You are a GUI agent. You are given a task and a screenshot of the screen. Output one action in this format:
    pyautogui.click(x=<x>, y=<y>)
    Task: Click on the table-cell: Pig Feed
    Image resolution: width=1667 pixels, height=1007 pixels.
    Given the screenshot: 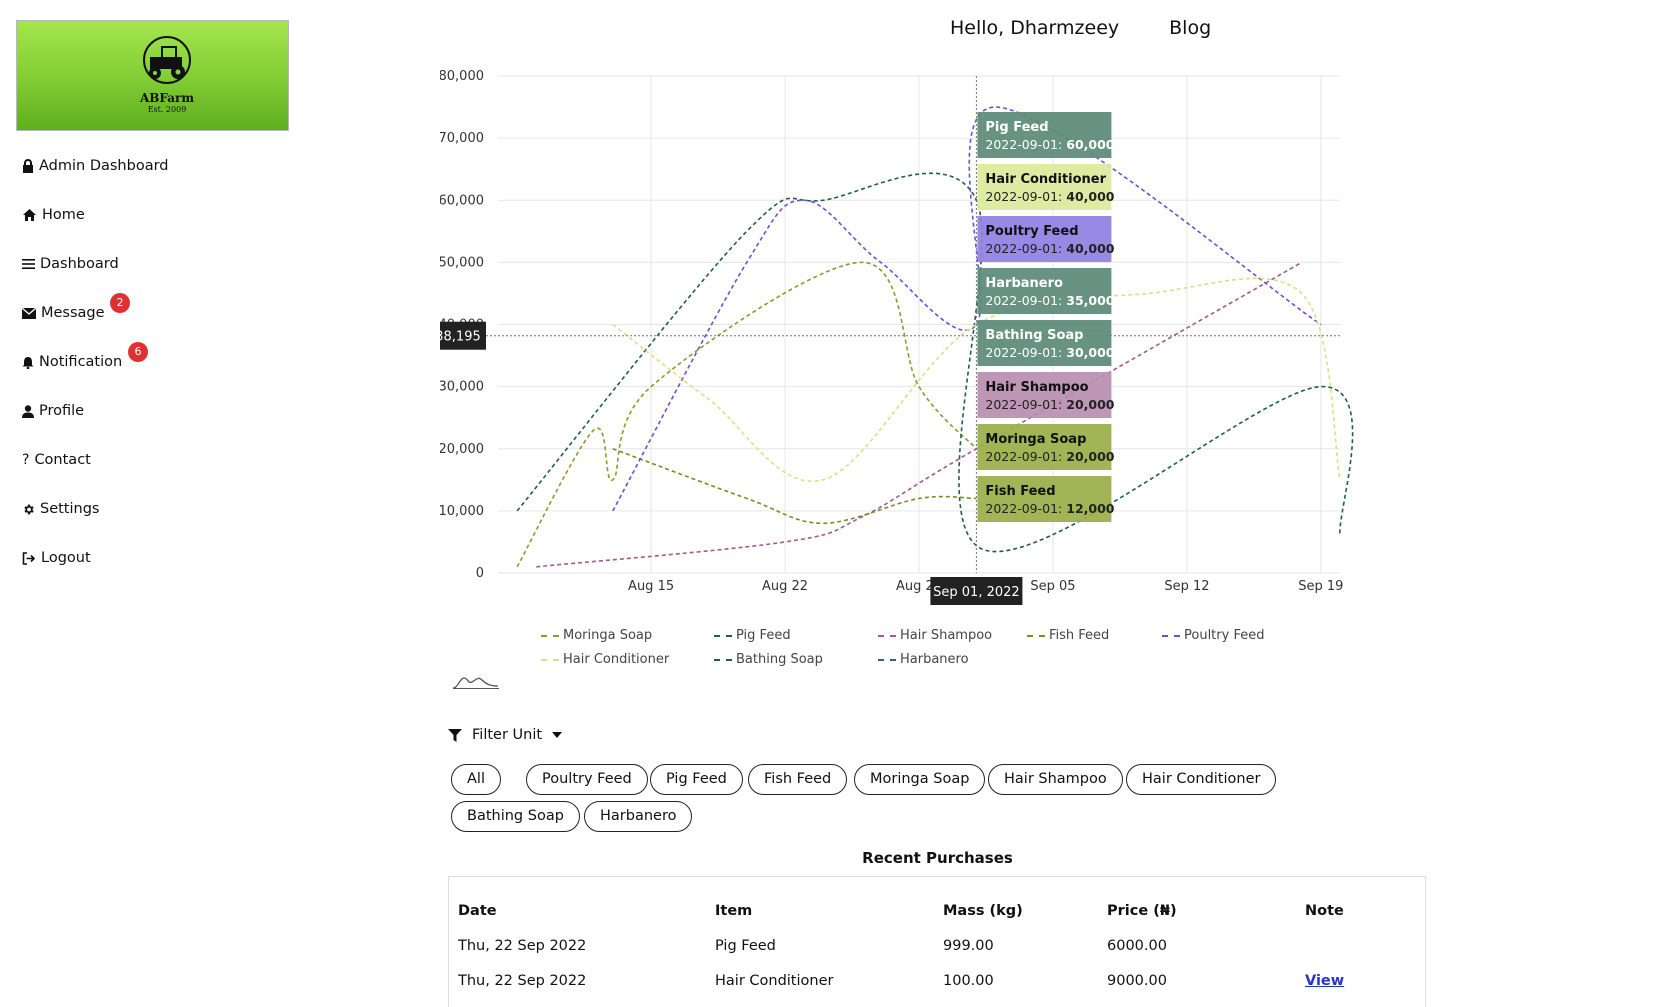 What is the action you would take?
    pyautogui.click(x=745, y=946)
    